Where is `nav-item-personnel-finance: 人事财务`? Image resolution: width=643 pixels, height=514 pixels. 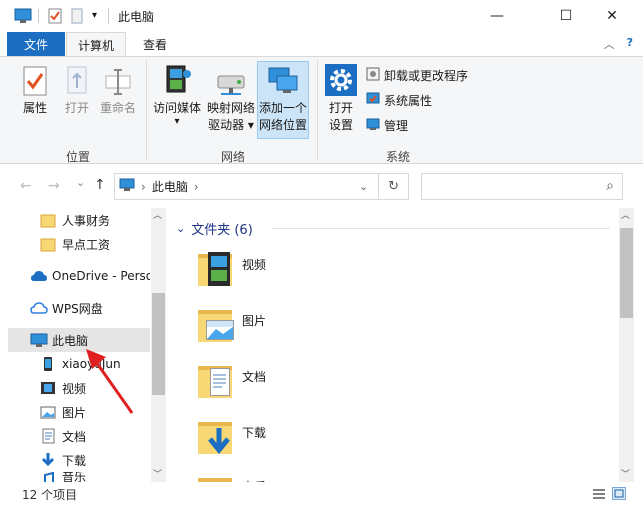
nav-item-personnel-finance: 人事财务 is located at coordinates (115, 220).